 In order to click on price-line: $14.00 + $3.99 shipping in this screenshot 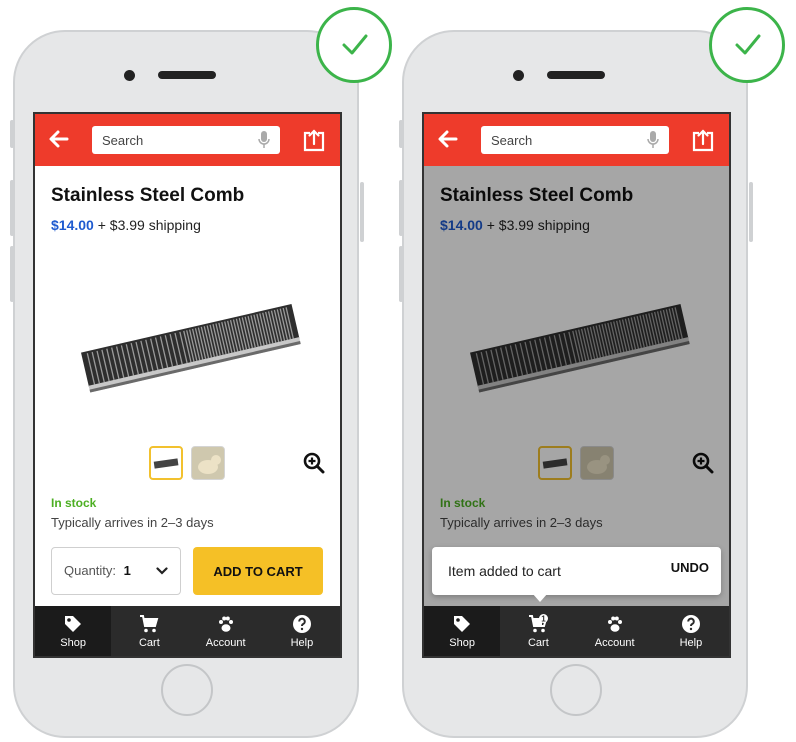, I will do `click(126, 225)`.